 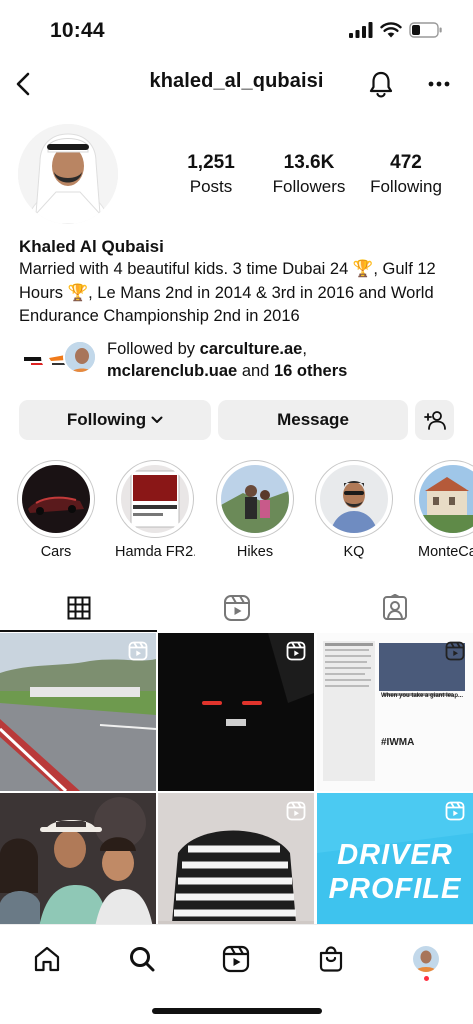 I want to click on active-tab-indicator, so click(x=78, y=631).